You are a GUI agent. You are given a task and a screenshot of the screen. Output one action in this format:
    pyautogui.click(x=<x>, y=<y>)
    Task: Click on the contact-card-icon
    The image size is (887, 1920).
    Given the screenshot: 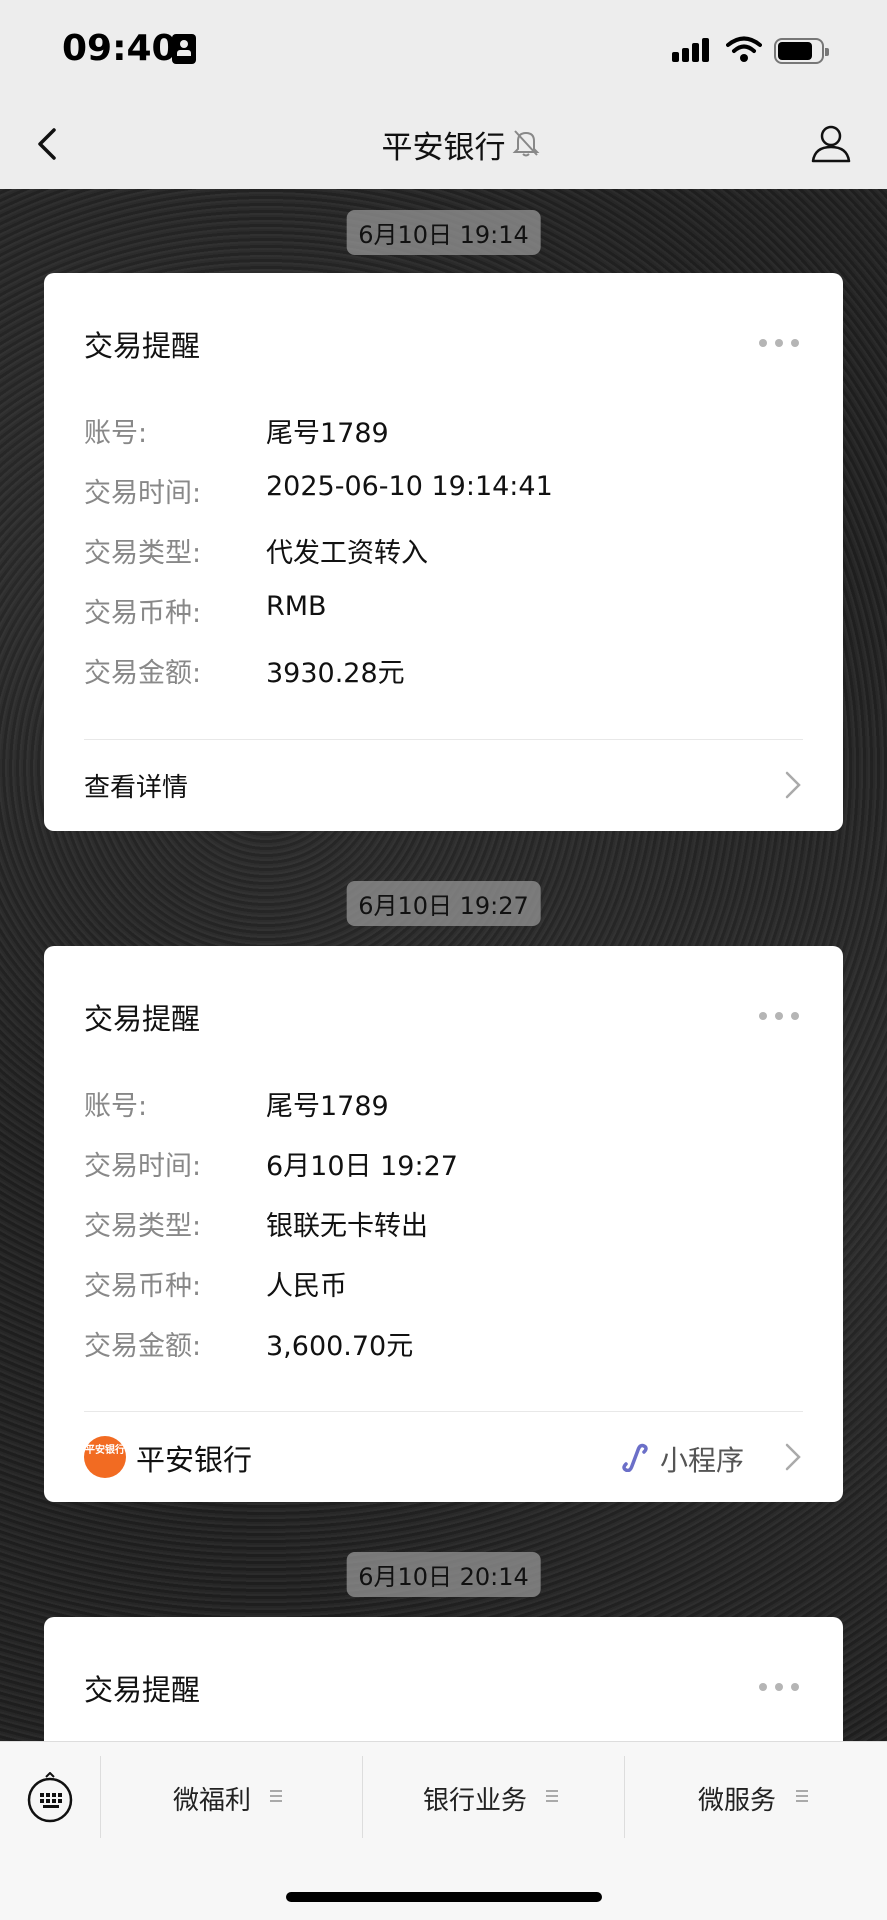 What is the action you would take?
    pyautogui.click(x=184, y=49)
    